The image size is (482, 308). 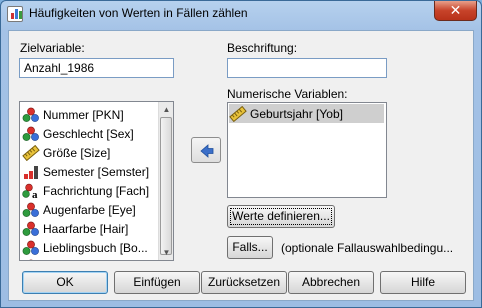 I want to click on source-list-item: Semester [Semster], so click(x=89, y=171).